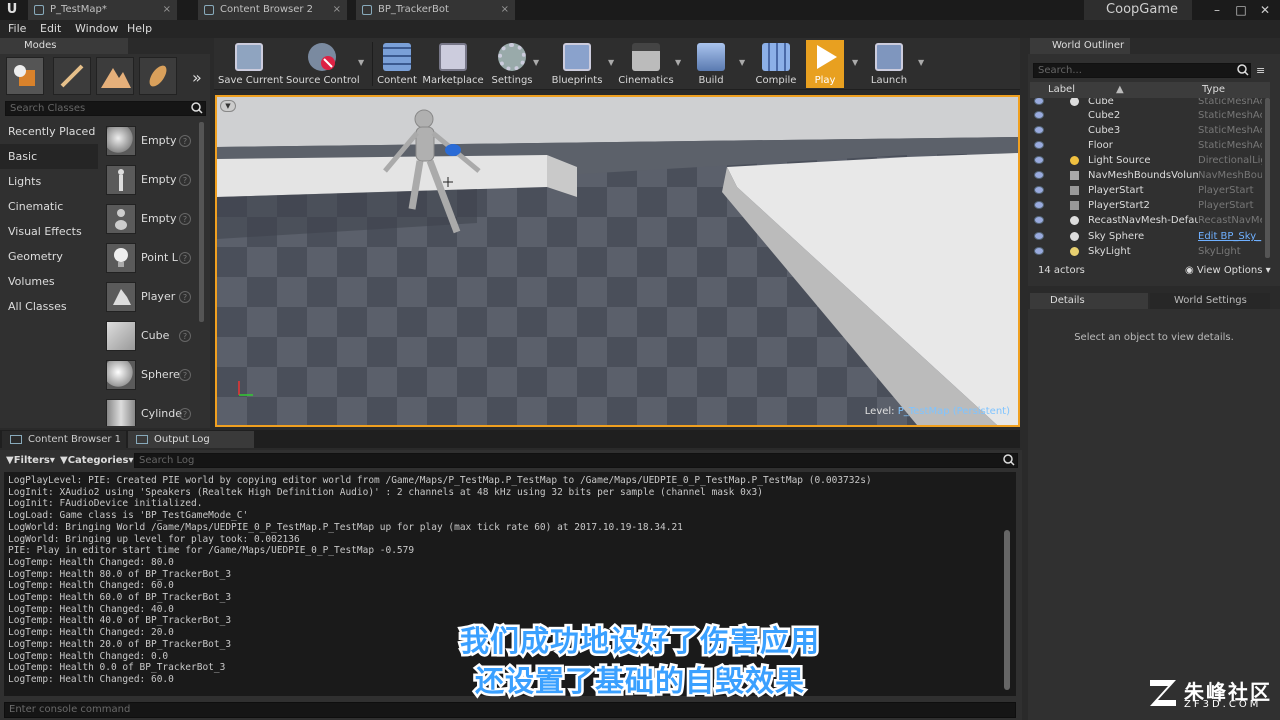 This screenshot has width=1280, height=720. I want to click on place-item-player-start: Player?, so click(149, 297).